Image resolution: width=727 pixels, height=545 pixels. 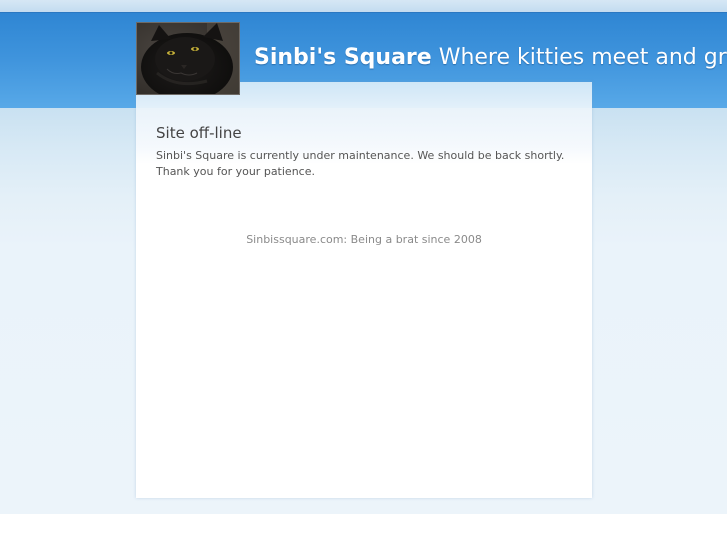 I want to click on site-name: Sinbi's Square, so click(x=343, y=57).